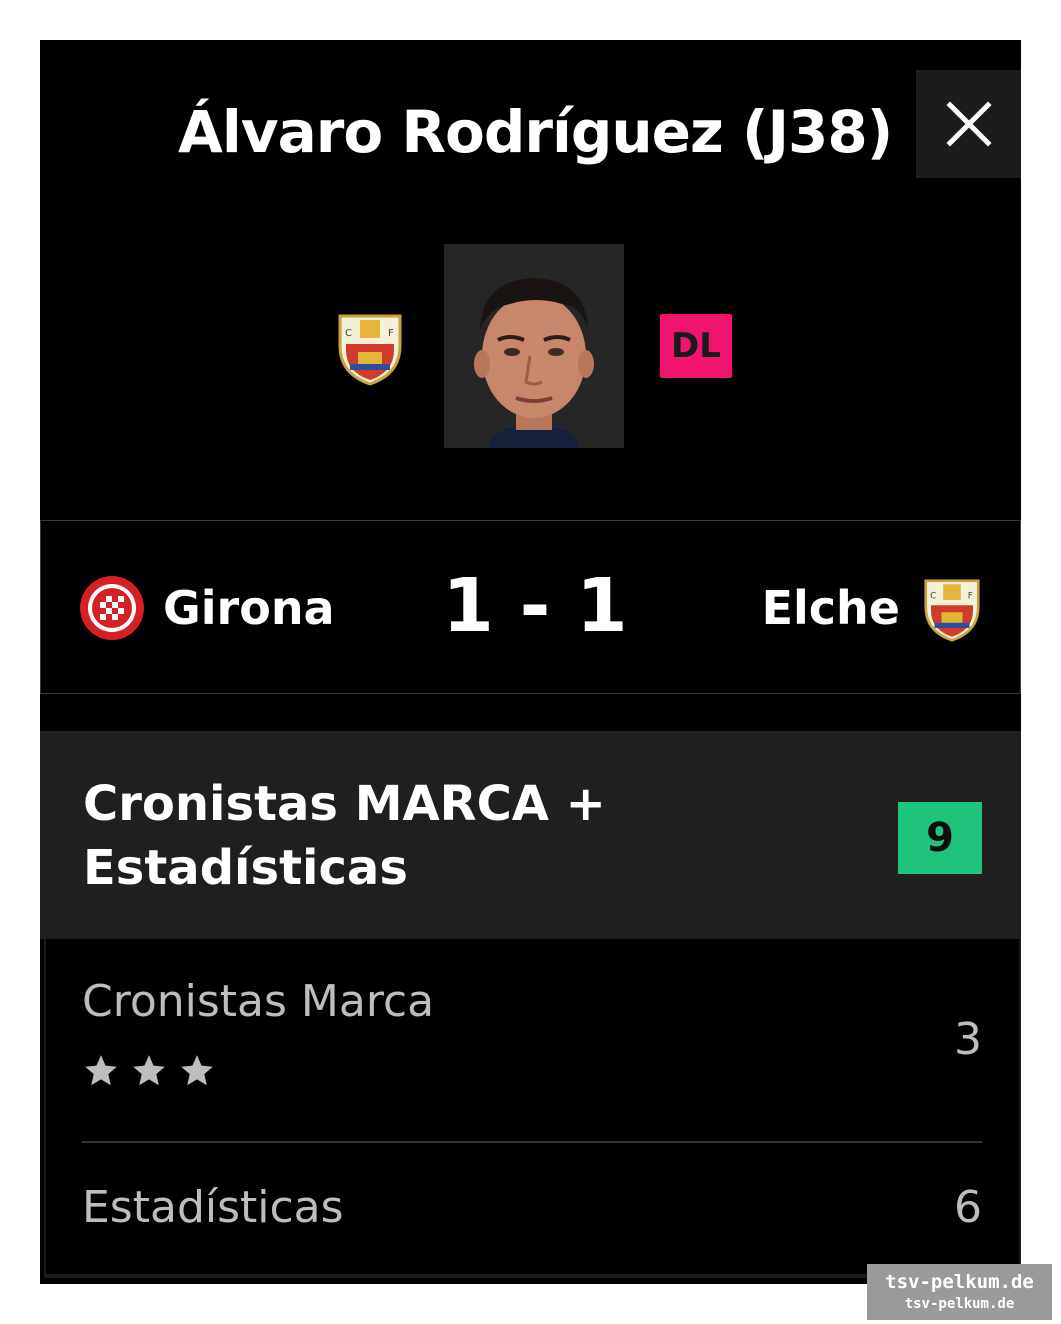 This screenshot has height=1324, width=1061. Describe the element at coordinates (534, 346) in the screenshot. I see `player-photo` at that location.